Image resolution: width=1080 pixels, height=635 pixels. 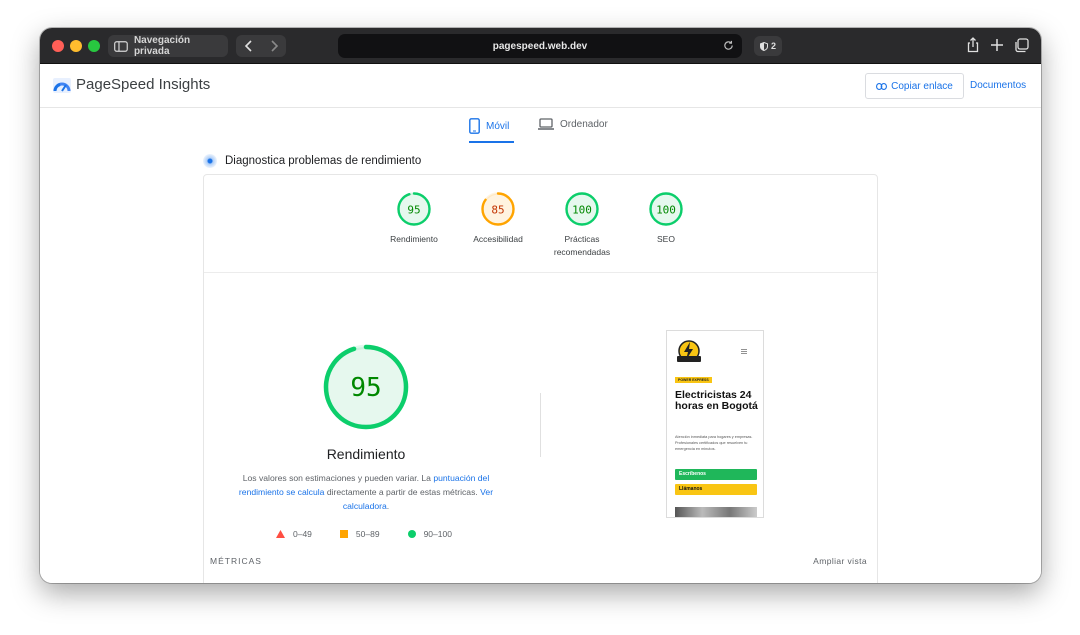 I want to click on close-window-button, so click(x=58, y=46).